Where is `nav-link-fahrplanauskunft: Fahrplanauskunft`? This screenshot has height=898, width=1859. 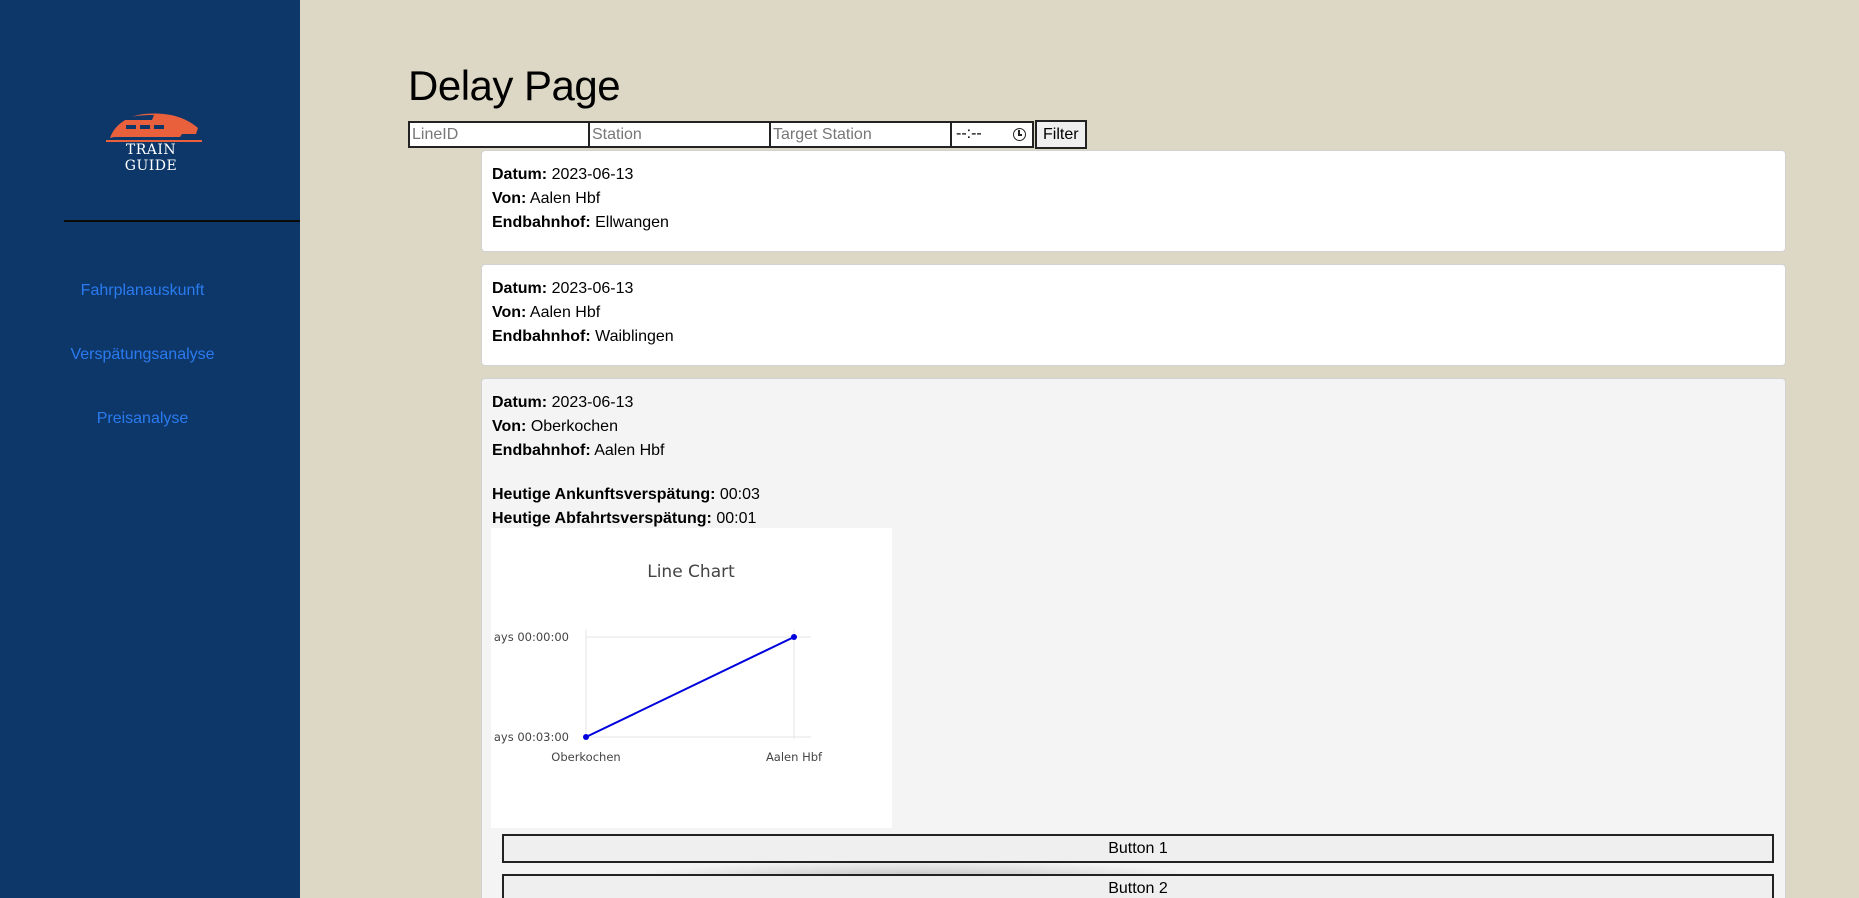
nav-link-fahrplanauskunft: Fahrplanauskunft is located at coordinates (142, 291).